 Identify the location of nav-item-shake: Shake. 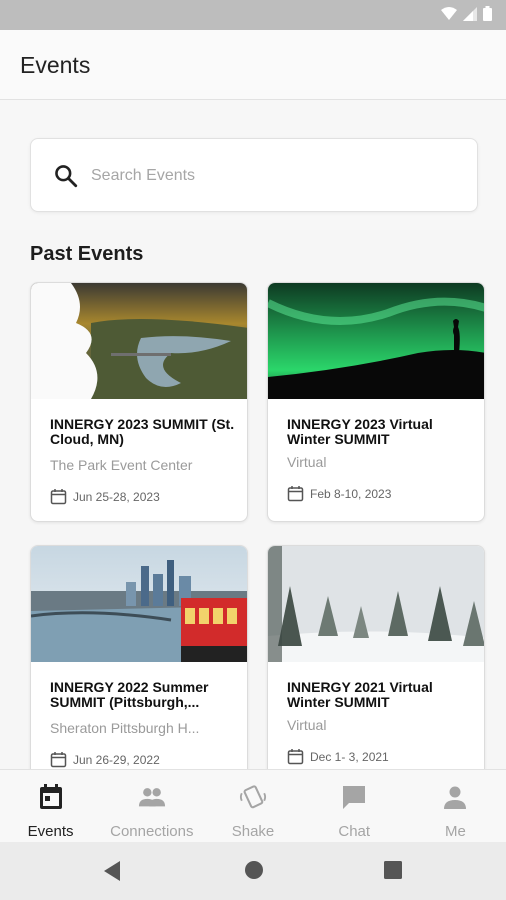
(252, 806).